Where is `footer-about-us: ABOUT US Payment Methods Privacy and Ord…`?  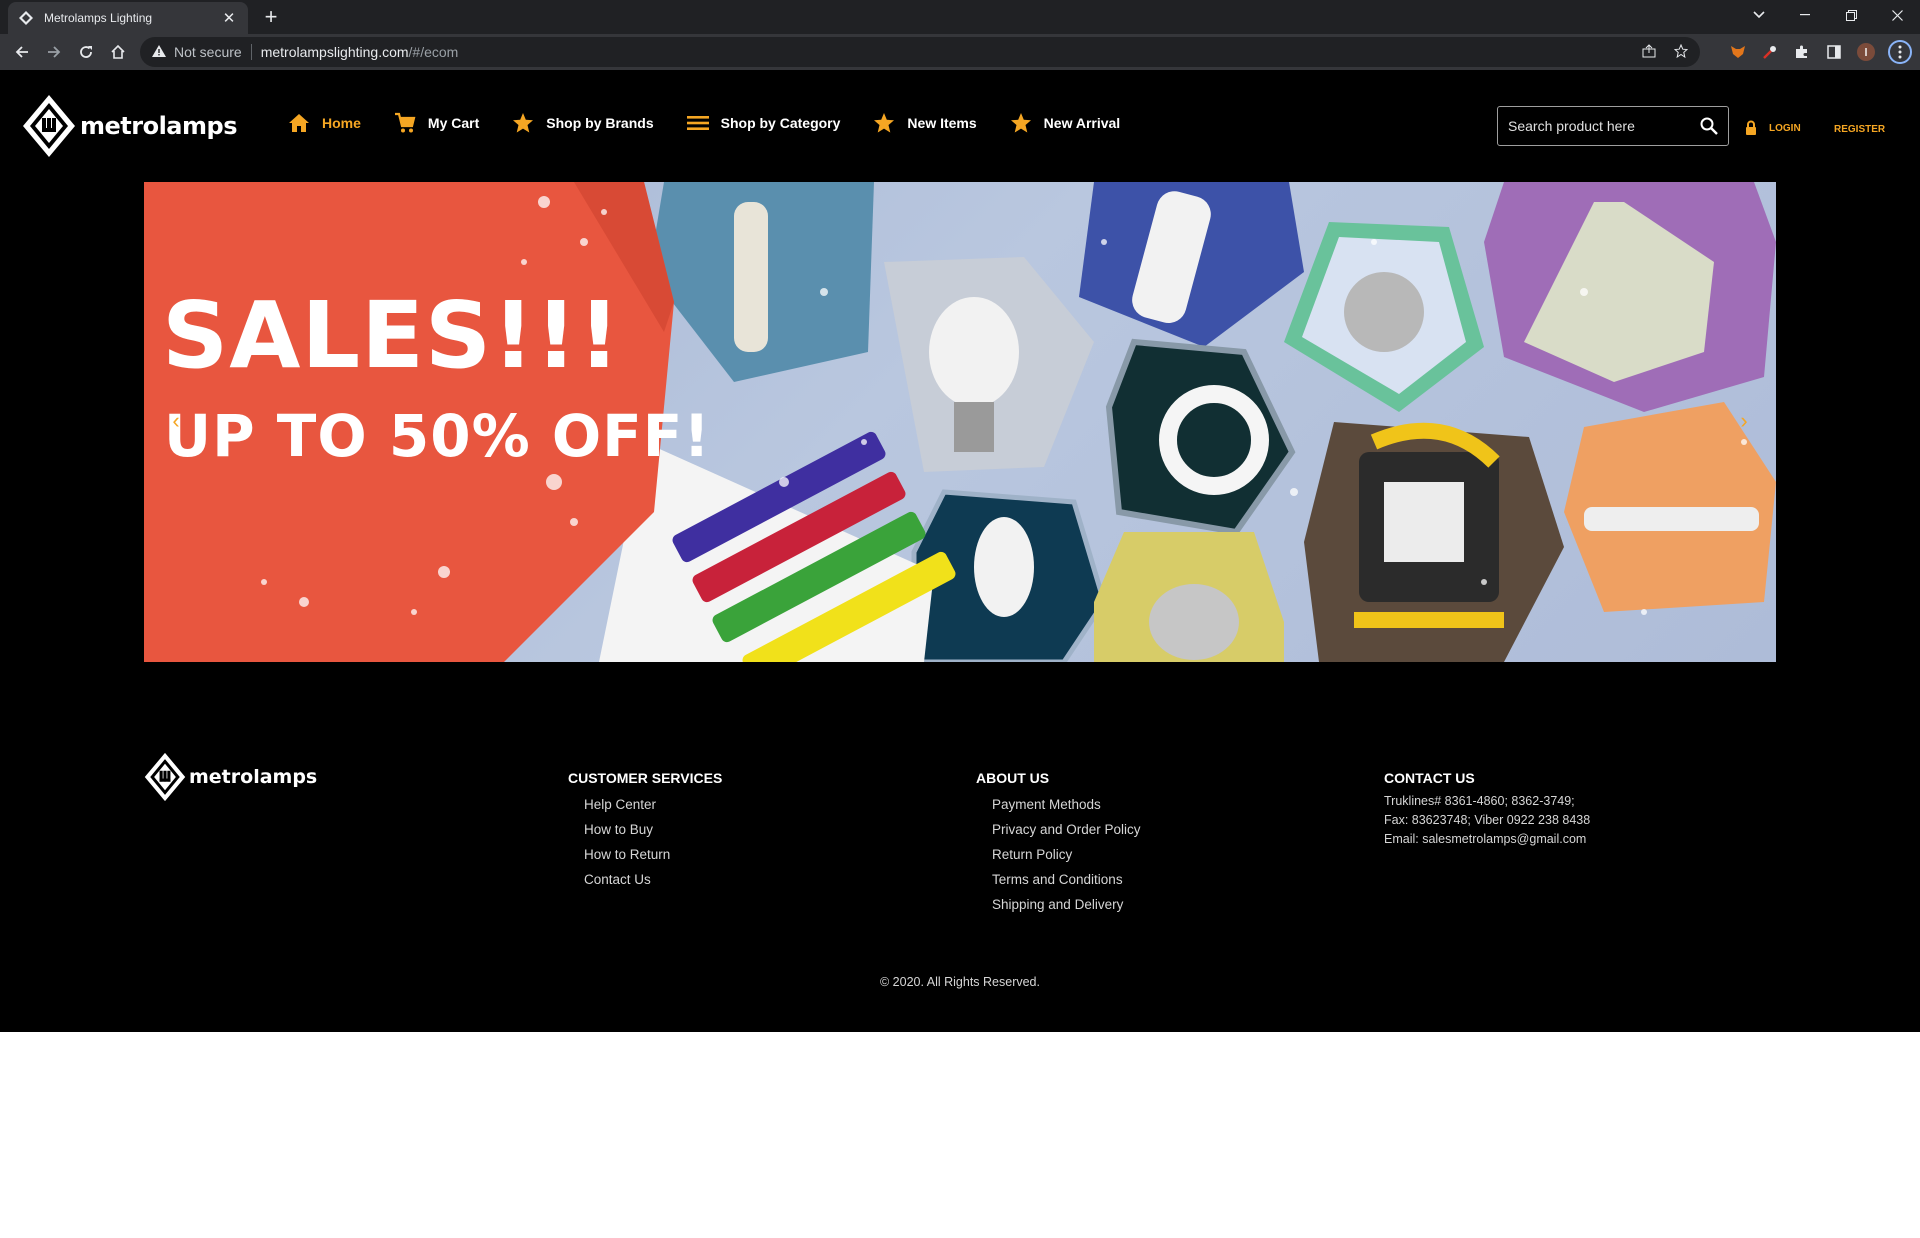
footer-about-us: ABOUT US Payment Methods Privacy and Ord… is located at coordinates (1058, 843).